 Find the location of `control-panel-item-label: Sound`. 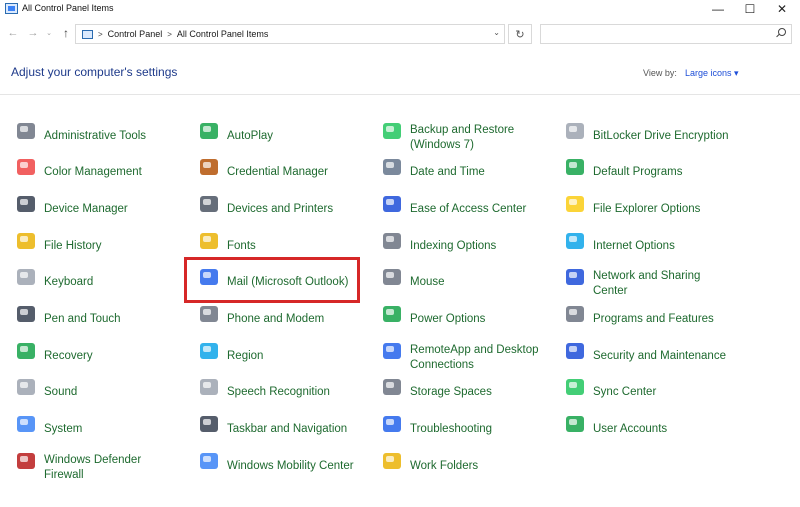

control-panel-item-label: Sound is located at coordinates (61, 392).